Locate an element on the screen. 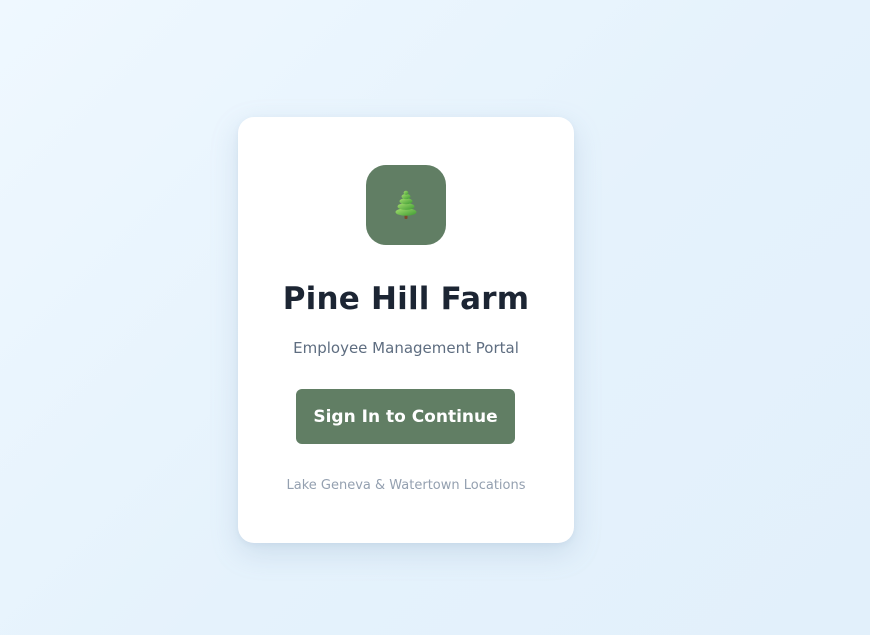 The image size is (870, 635). logo-badge is located at coordinates (406, 205).